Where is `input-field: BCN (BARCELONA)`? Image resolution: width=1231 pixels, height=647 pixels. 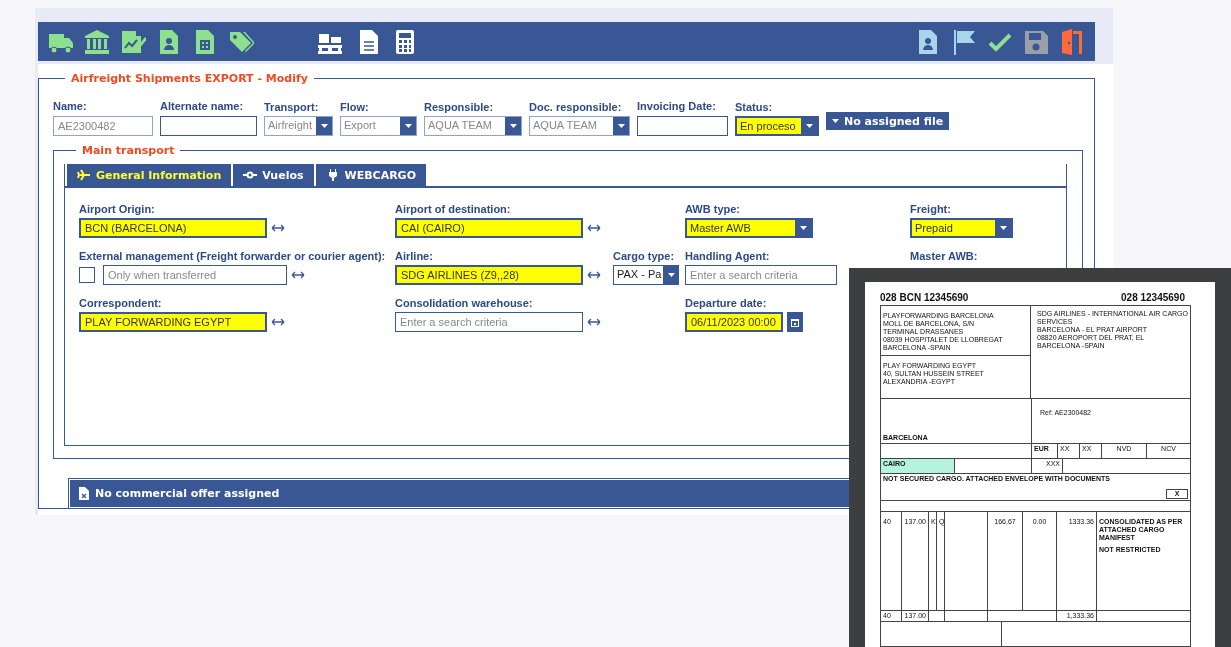 input-field: BCN (BARCELONA) is located at coordinates (173, 228).